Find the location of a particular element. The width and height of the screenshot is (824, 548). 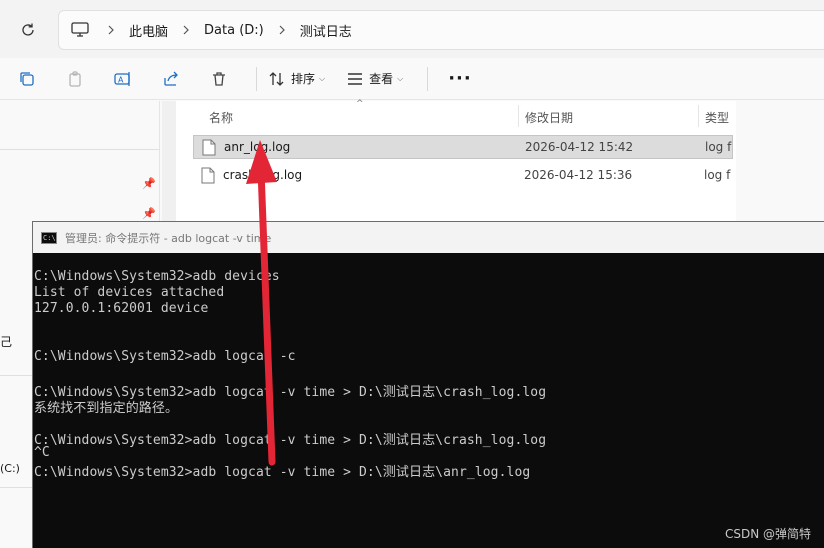

console-title: 管理员: 命令提示符 - adb logcat -v time is located at coordinates (168, 238).